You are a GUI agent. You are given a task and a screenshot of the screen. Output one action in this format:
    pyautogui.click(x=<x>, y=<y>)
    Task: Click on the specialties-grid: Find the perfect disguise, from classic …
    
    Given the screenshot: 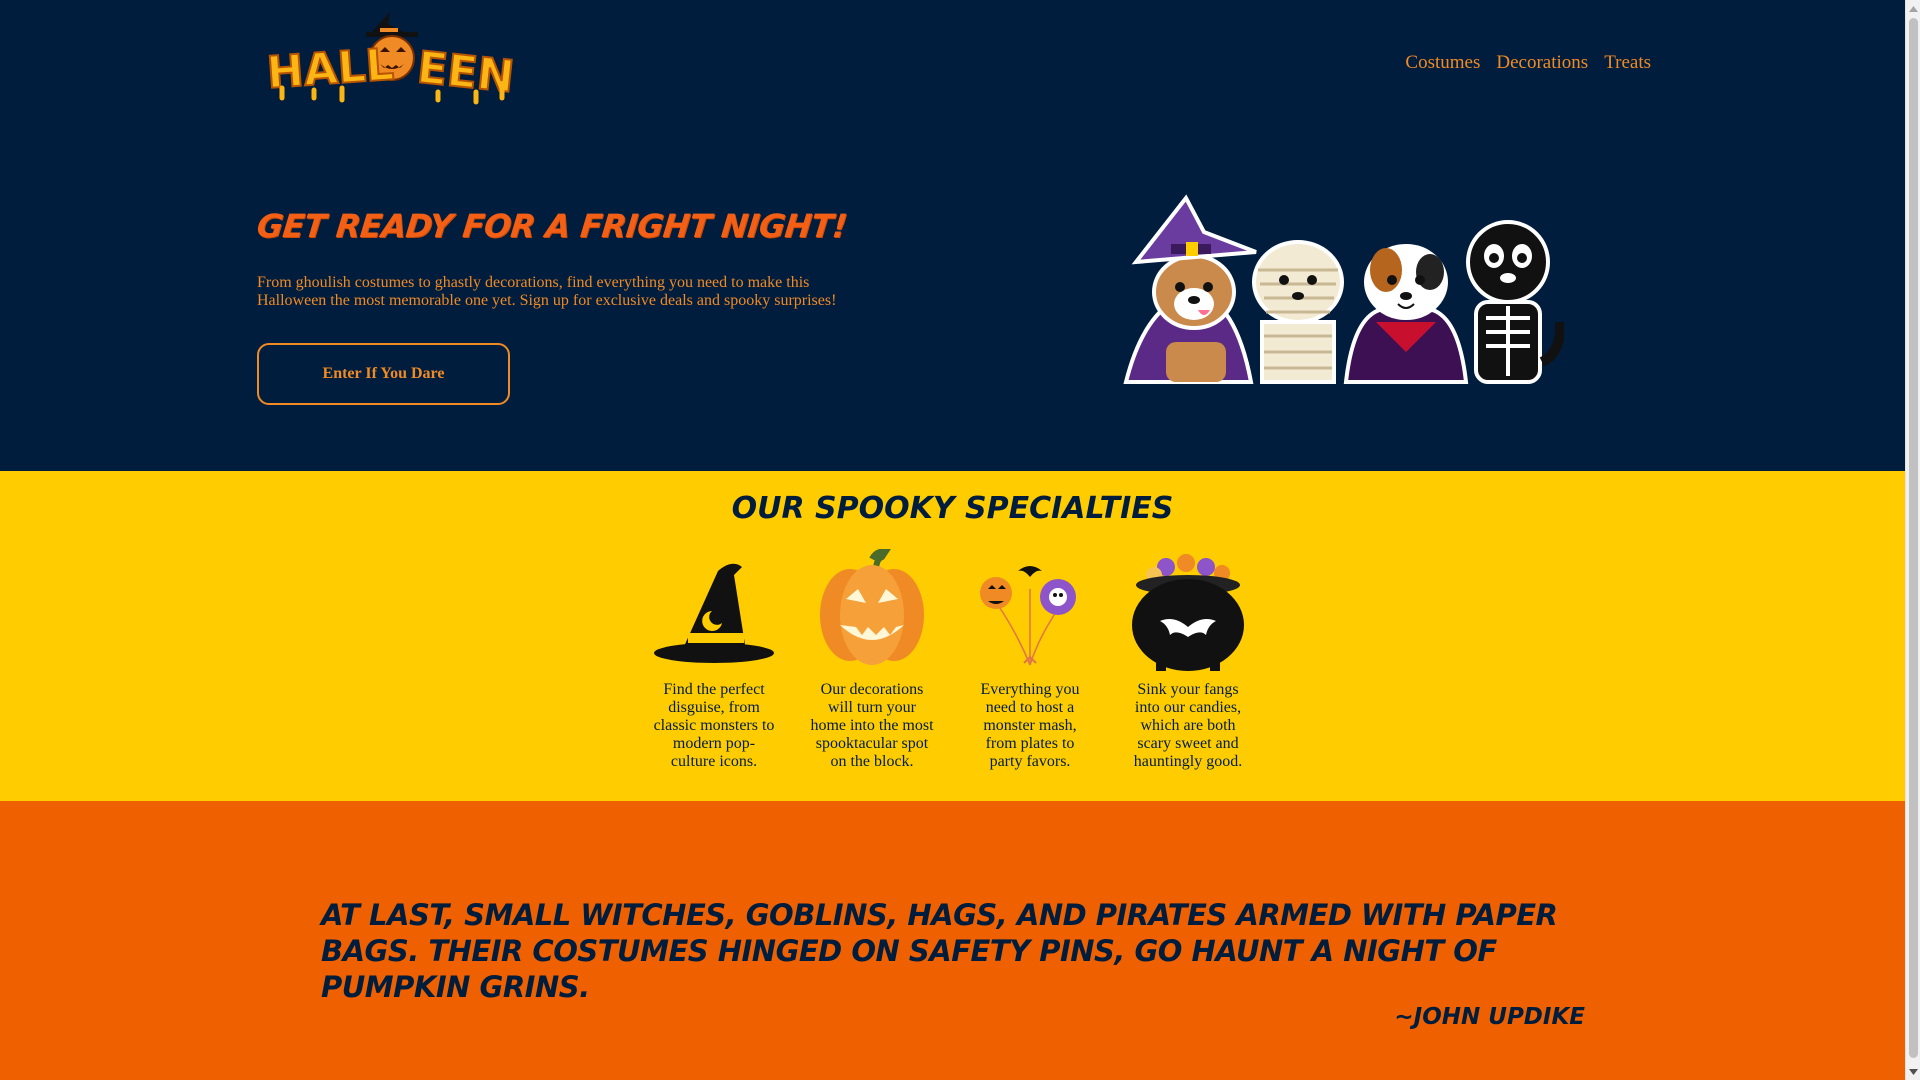 What is the action you would take?
    pyautogui.click(x=951, y=659)
    